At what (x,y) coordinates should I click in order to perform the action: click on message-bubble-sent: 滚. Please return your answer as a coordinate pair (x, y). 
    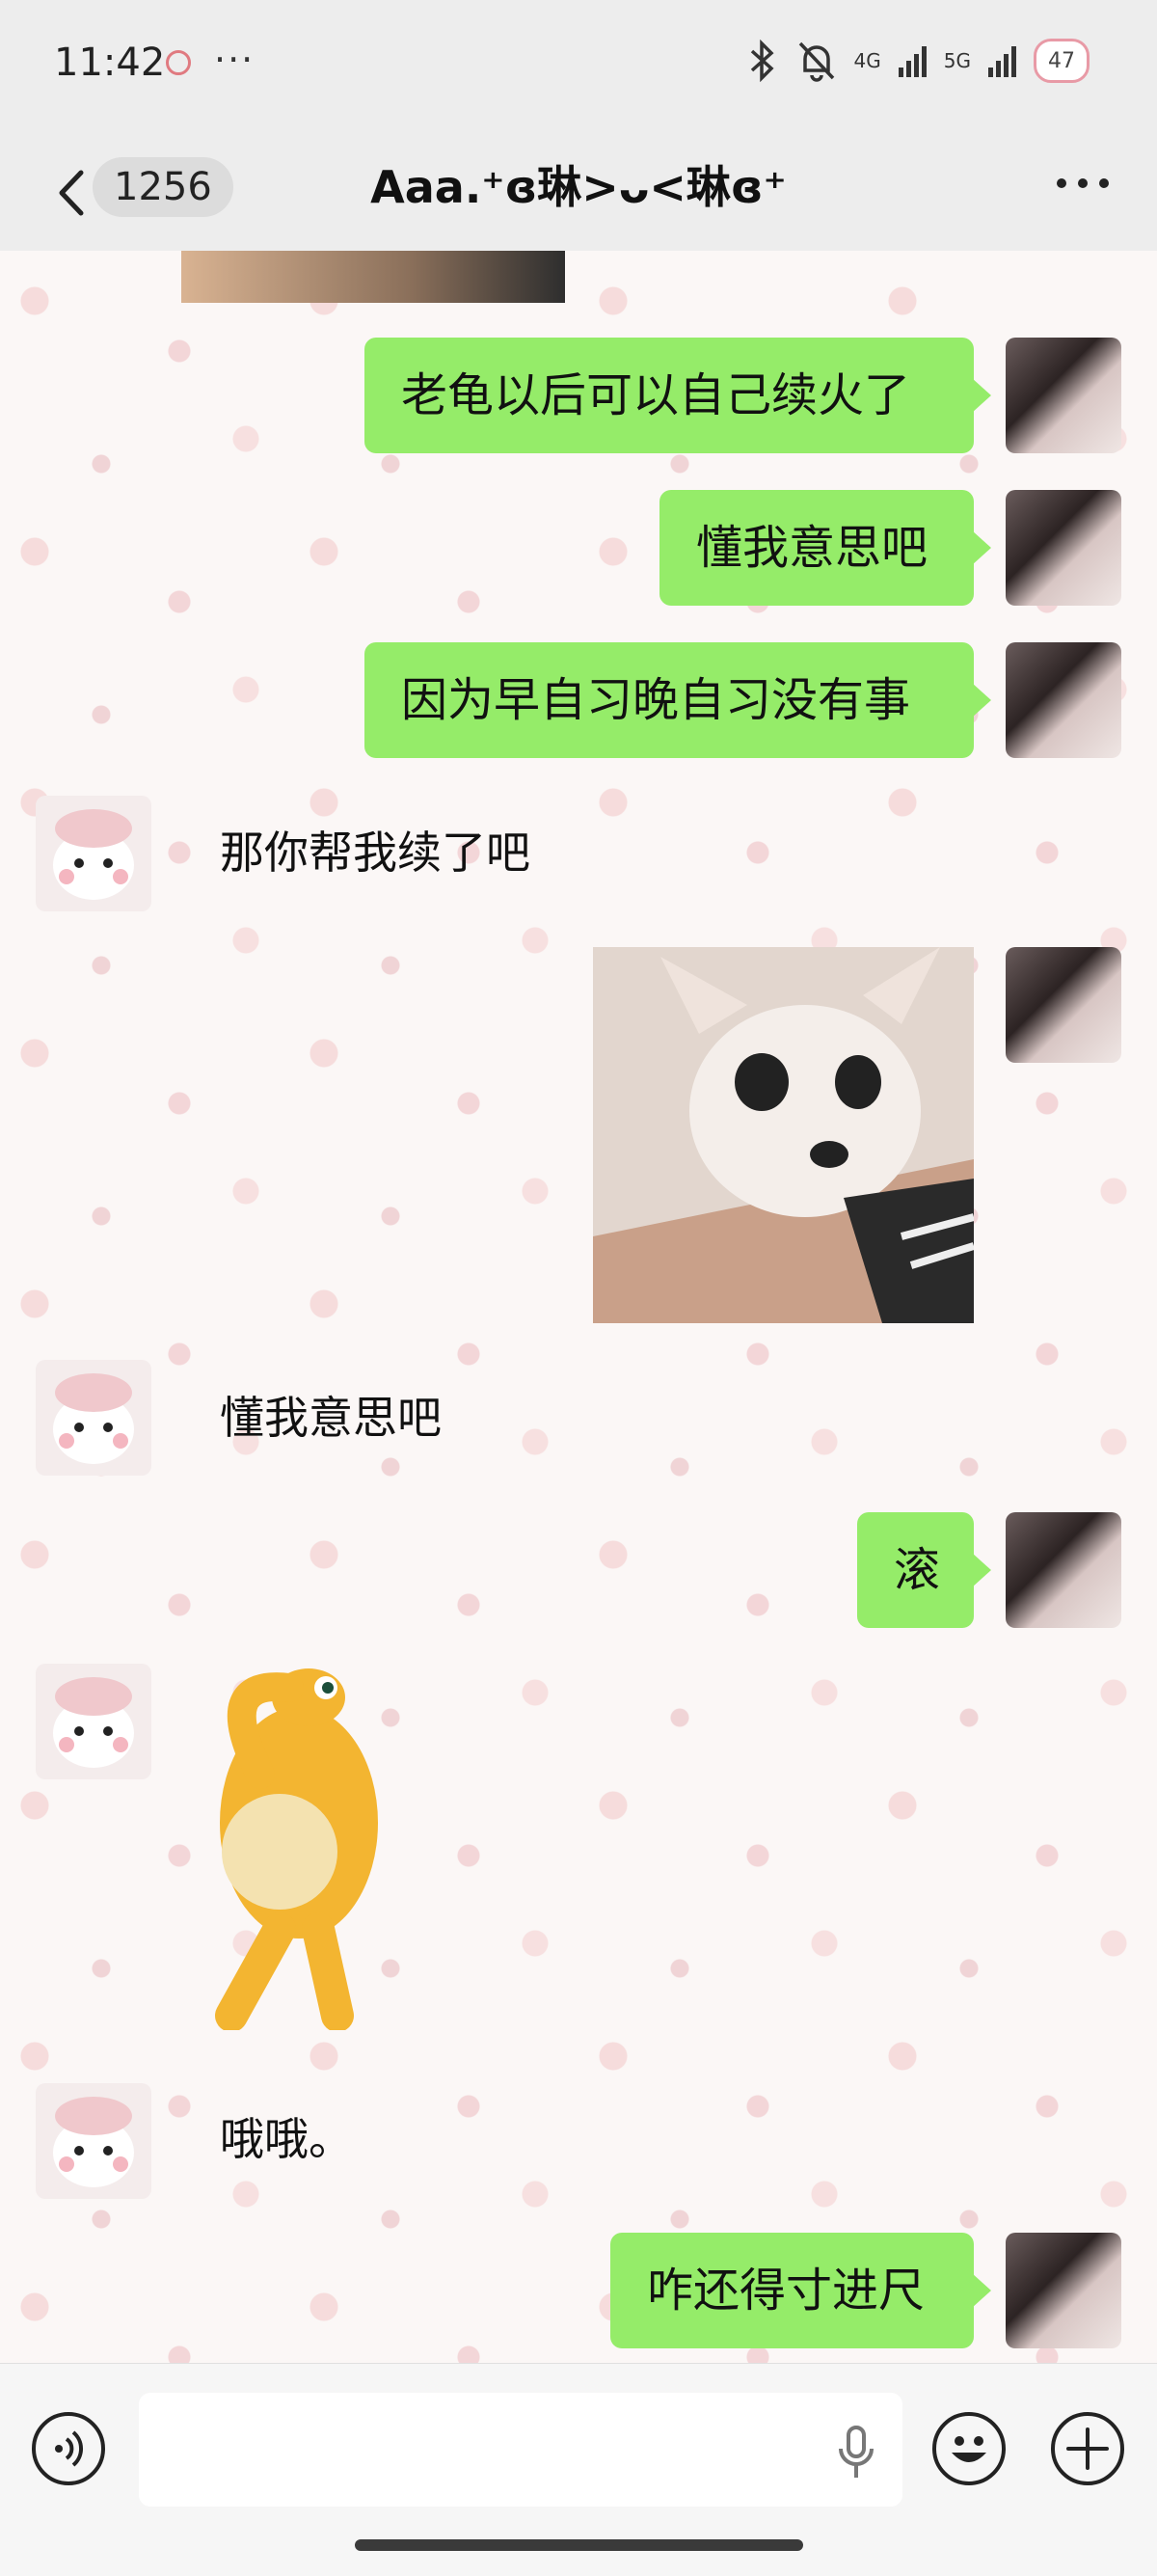
    Looking at the image, I should click on (924, 1570).